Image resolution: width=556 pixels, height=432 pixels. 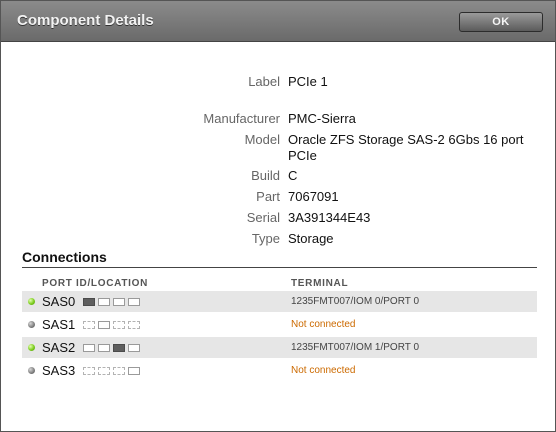 What do you see at coordinates (268, 196) in the screenshot?
I see `part-label: Part` at bounding box center [268, 196].